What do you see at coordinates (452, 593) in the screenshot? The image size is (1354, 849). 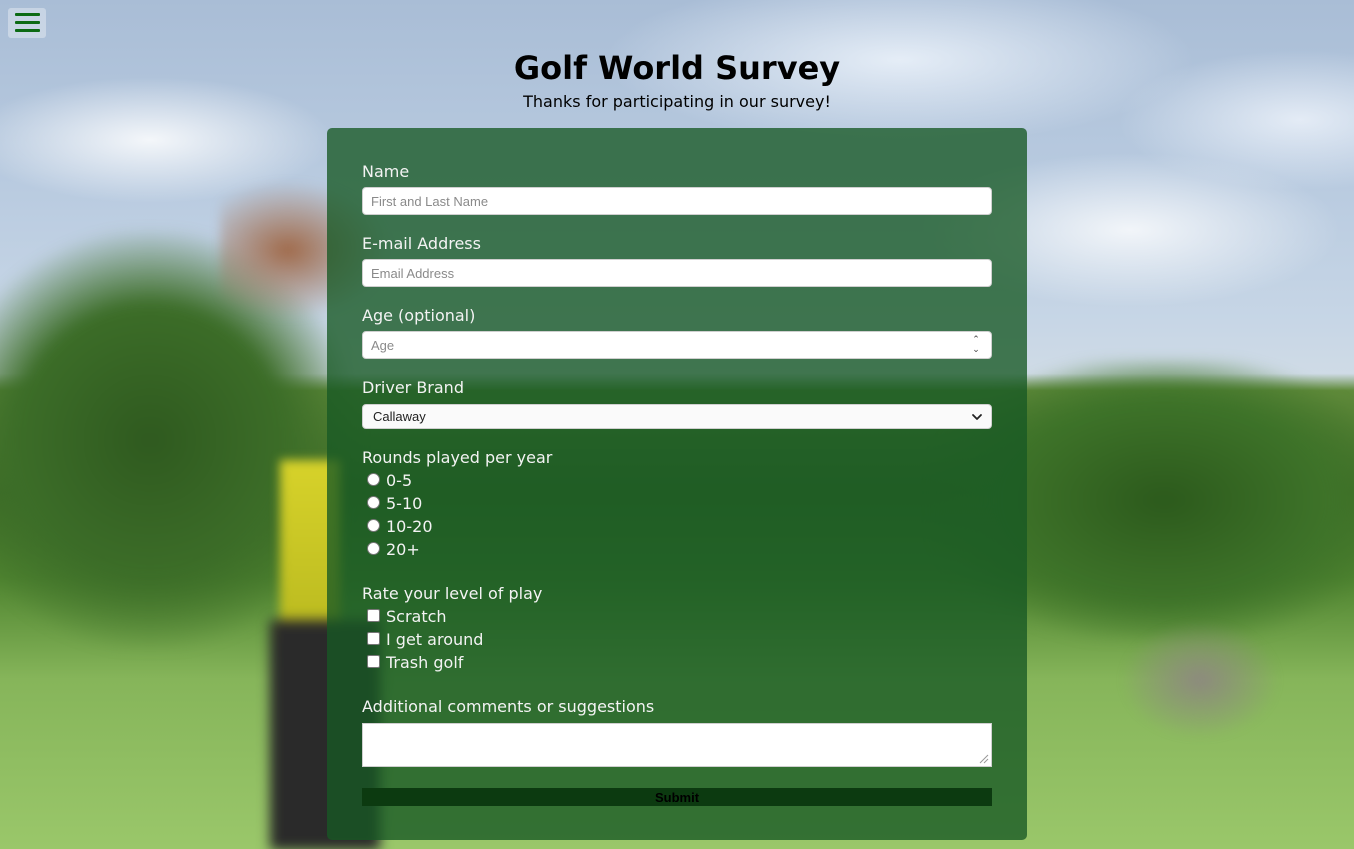 I see `level-label: Rate your level of play` at bounding box center [452, 593].